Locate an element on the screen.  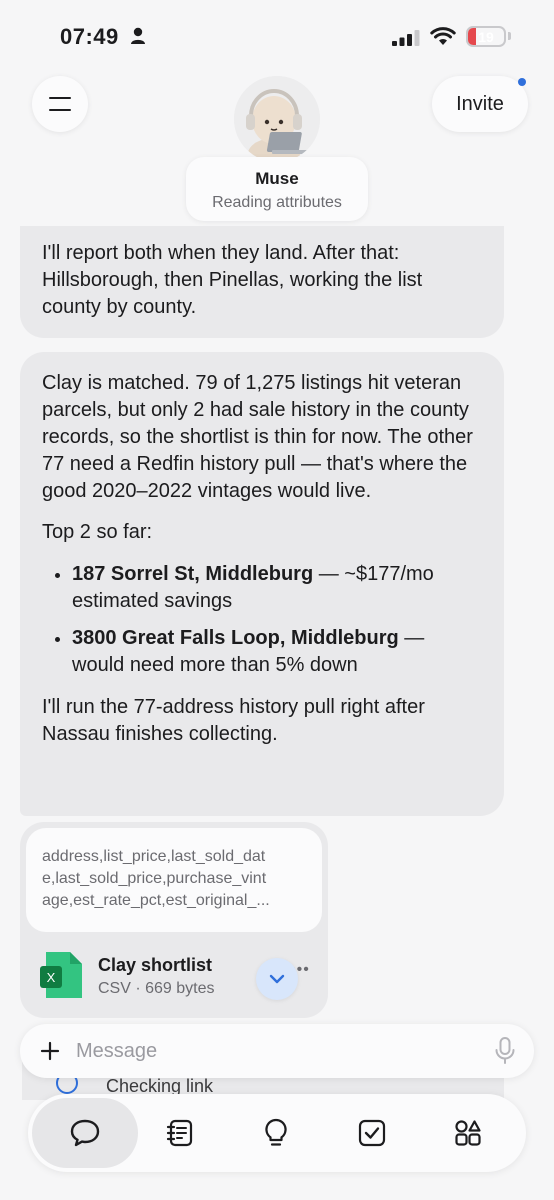
cellular-signal-icon is located at coordinates (406, 38).